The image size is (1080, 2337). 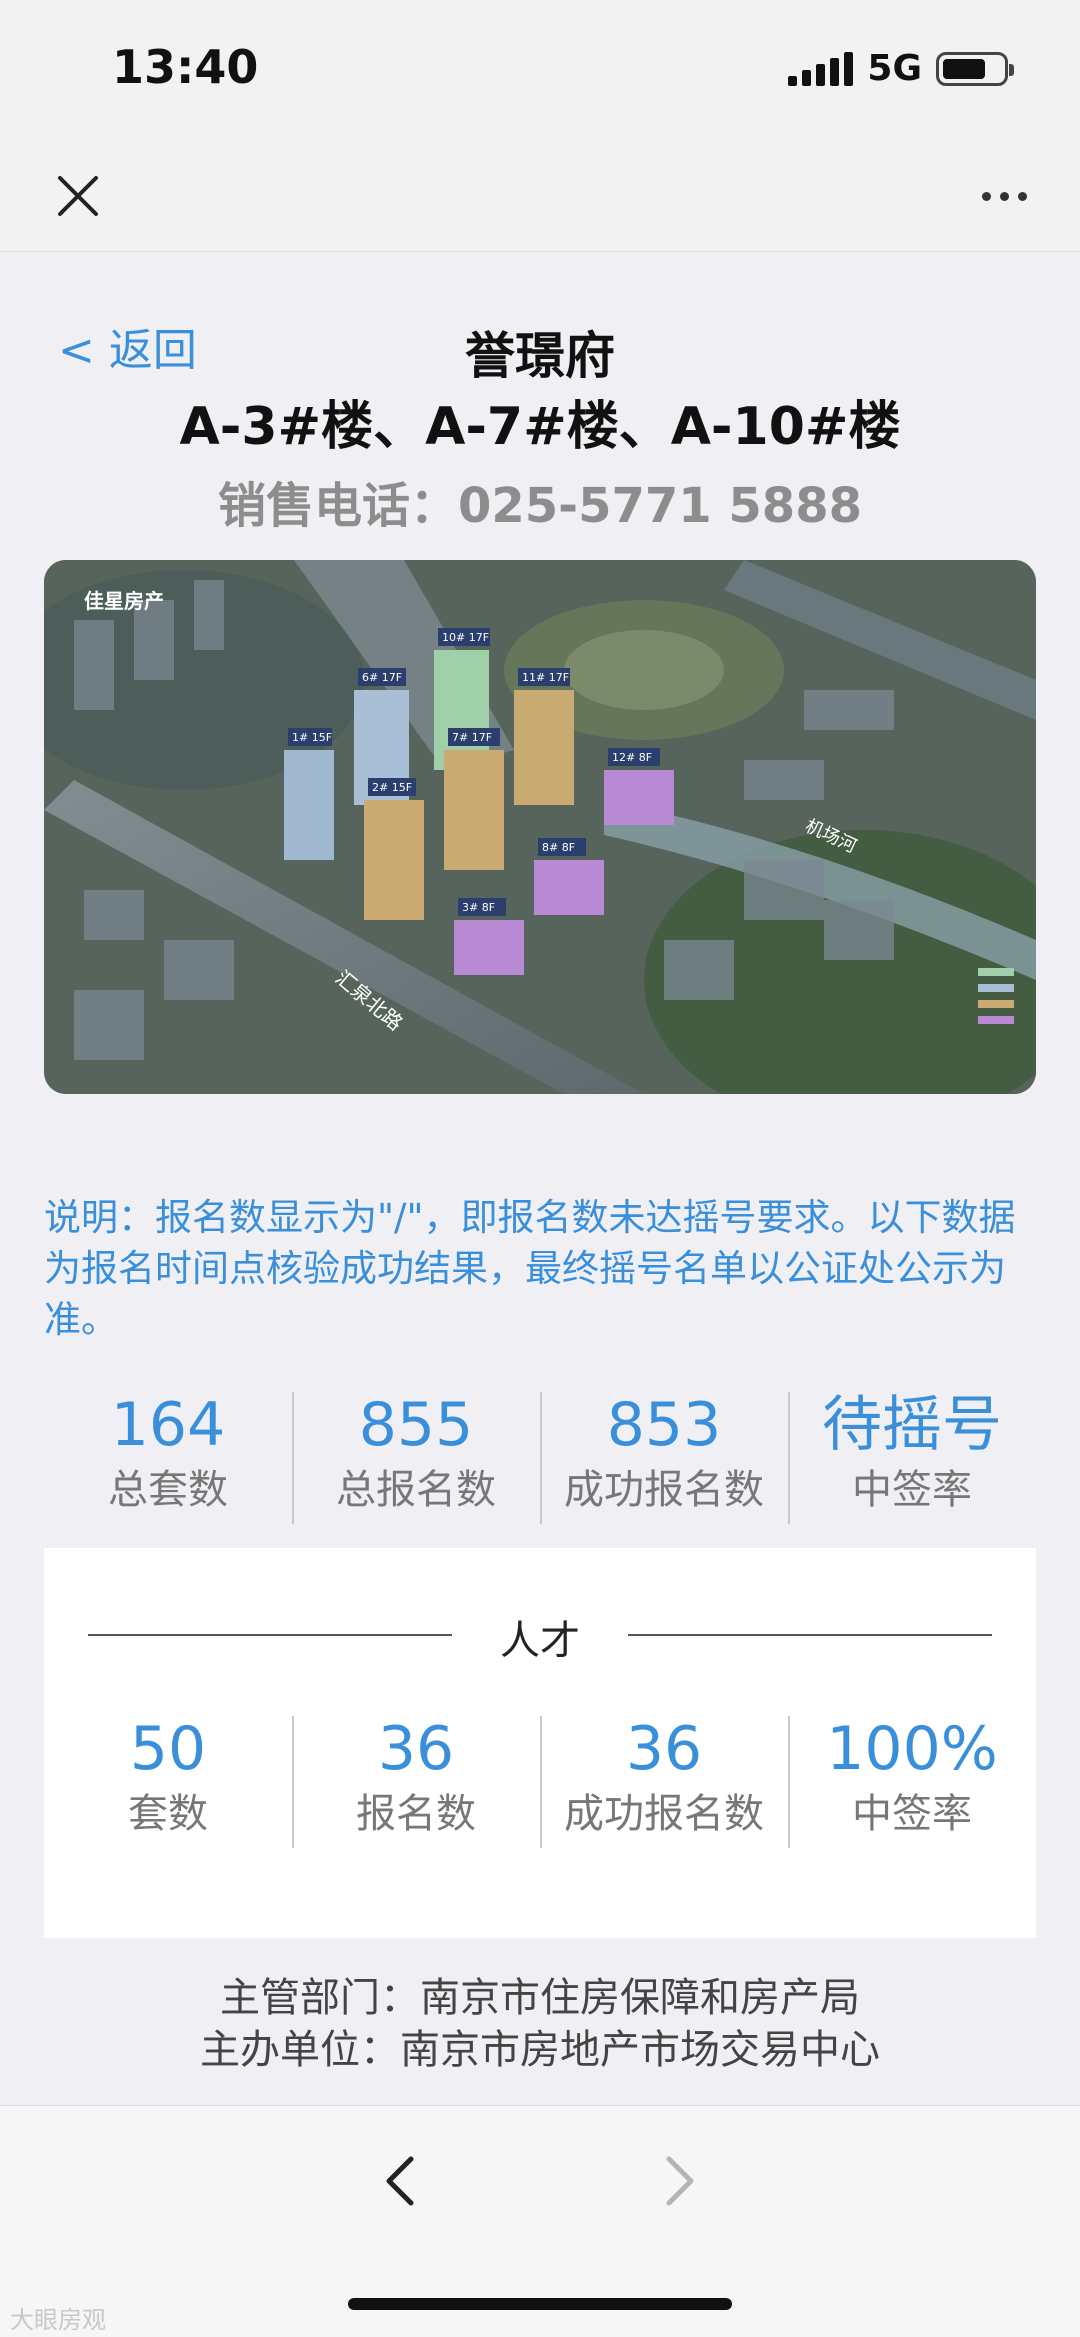 What do you see at coordinates (912, 1749) in the screenshot?
I see `stat-value: 100%` at bounding box center [912, 1749].